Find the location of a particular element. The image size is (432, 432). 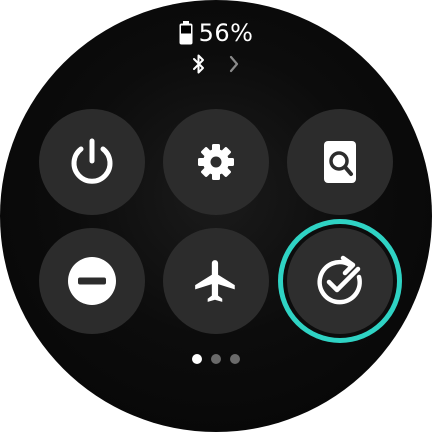

airplane-mode-tile is located at coordinates (216, 281).